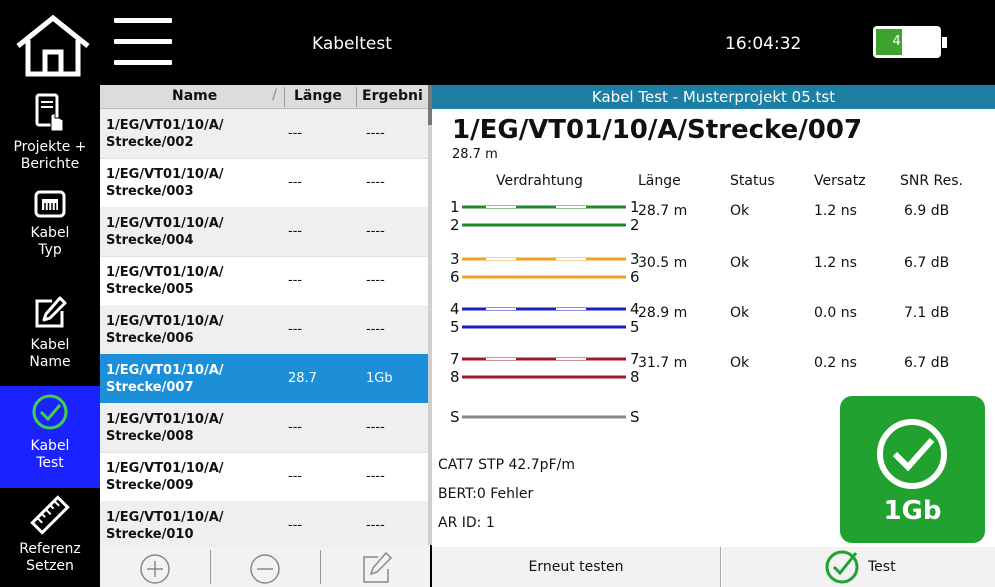 The width and height of the screenshot is (995, 587). Describe the element at coordinates (49, 112) in the screenshot. I see `report-touch-icon` at that location.